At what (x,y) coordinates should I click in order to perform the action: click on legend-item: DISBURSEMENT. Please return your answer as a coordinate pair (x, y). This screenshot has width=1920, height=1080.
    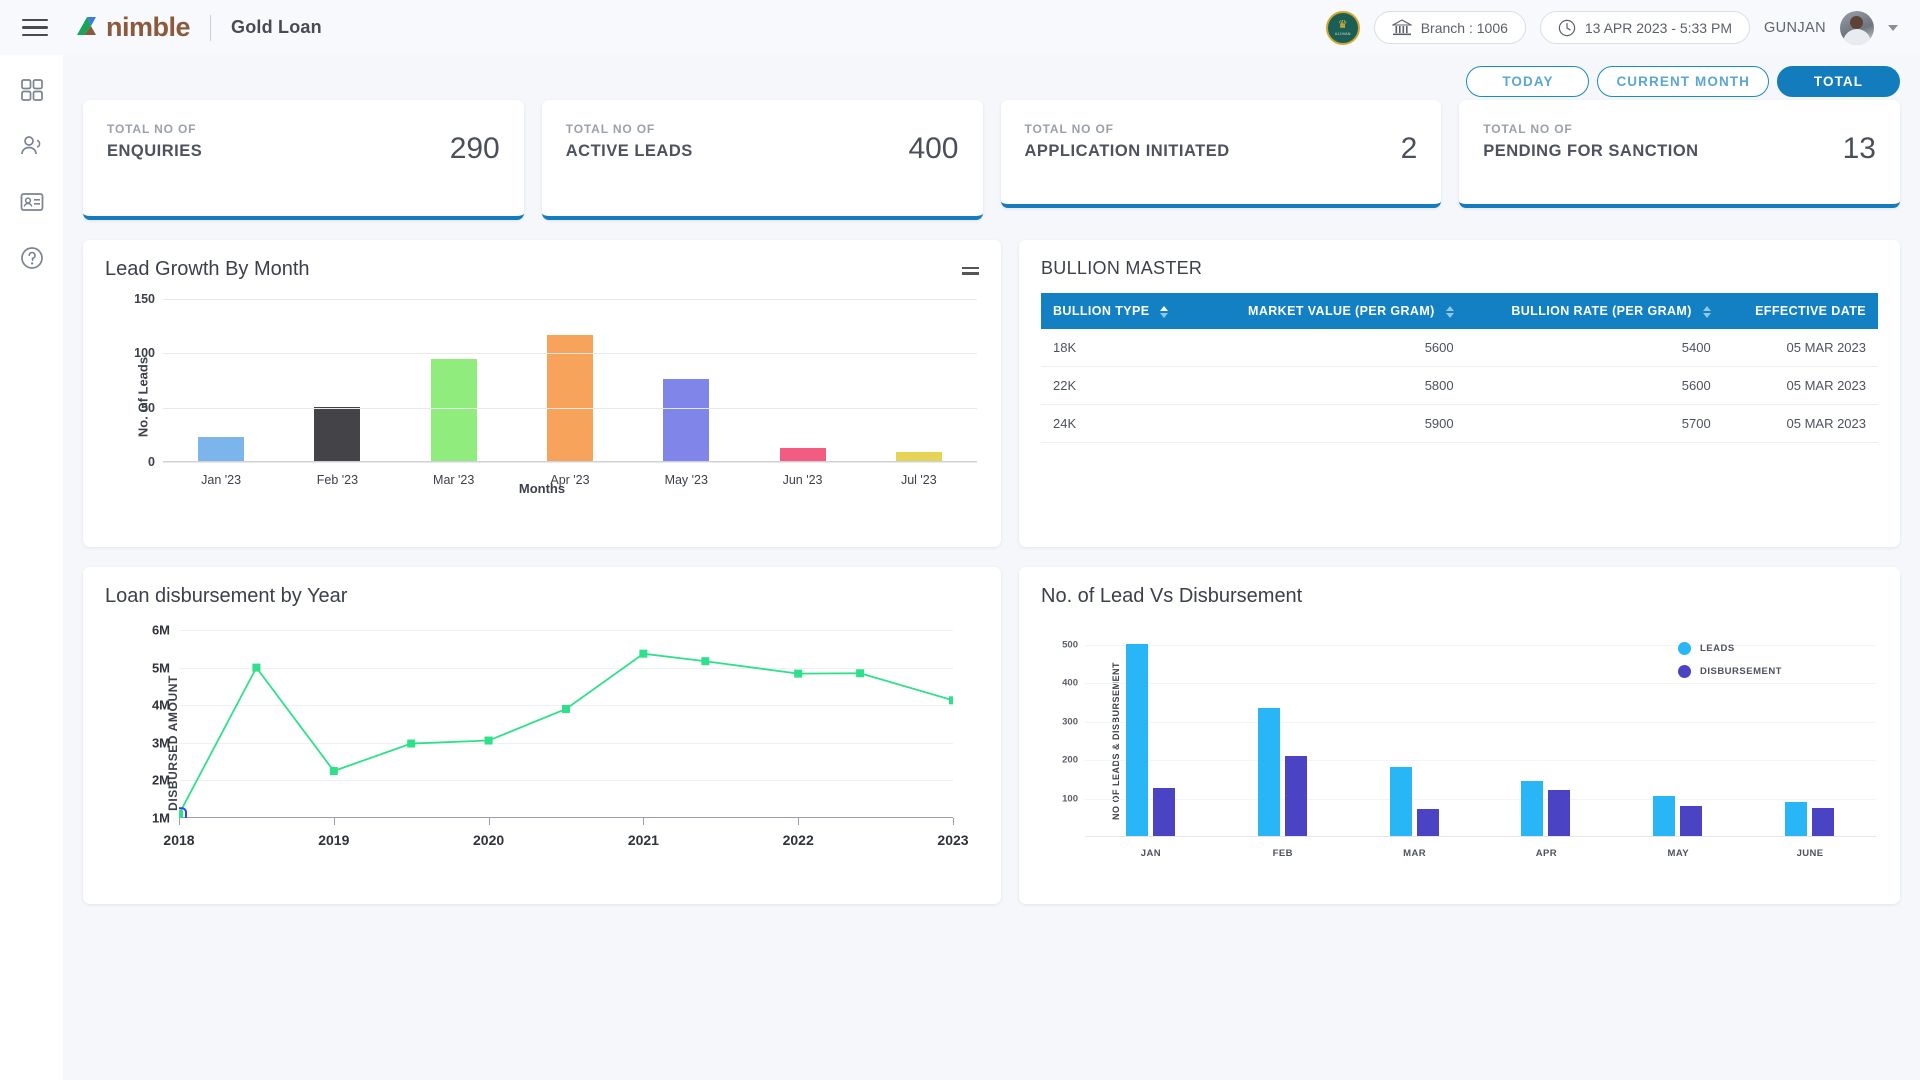
    Looking at the image, I should click on (1729, 671).